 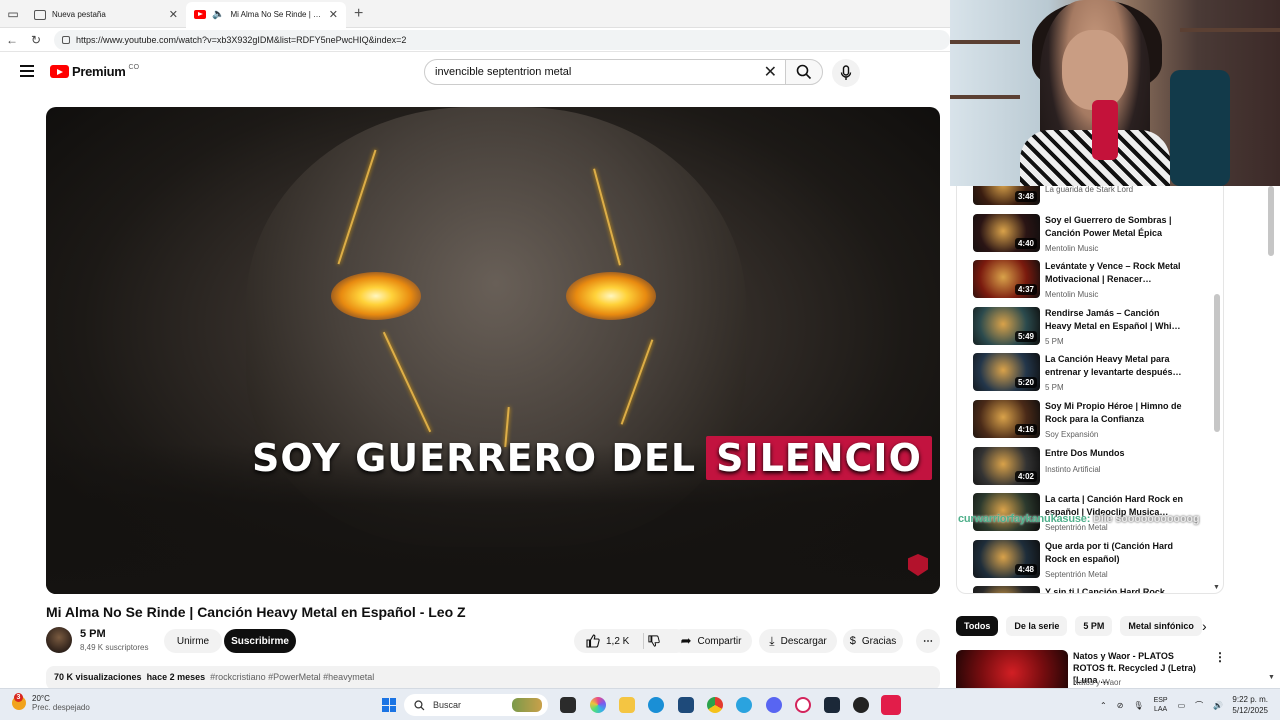 I want to click on taskbar-search: Buscar, so click(x=476, y=705).